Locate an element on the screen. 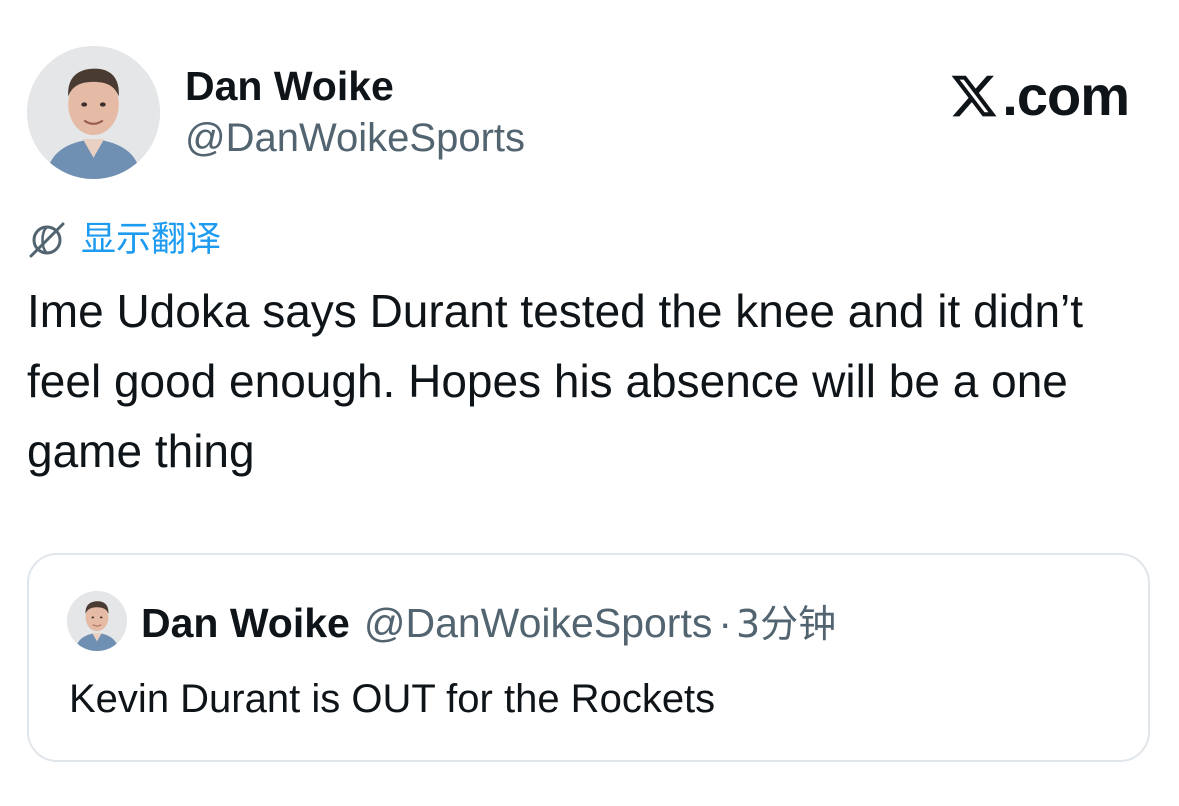 This screenshot has width=1179, height=806. quote-author-name: Dan Woike is located at coordinates (245, 623).